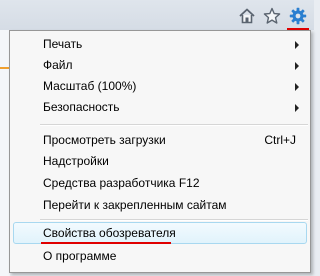  I want to click on menu-item-file: Файл, so click(160, 65).